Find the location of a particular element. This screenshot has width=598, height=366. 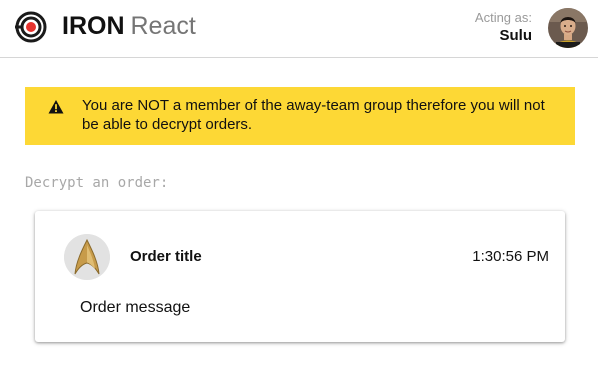

acting-as-label: Acting as: is located at coordinates (503, 17).